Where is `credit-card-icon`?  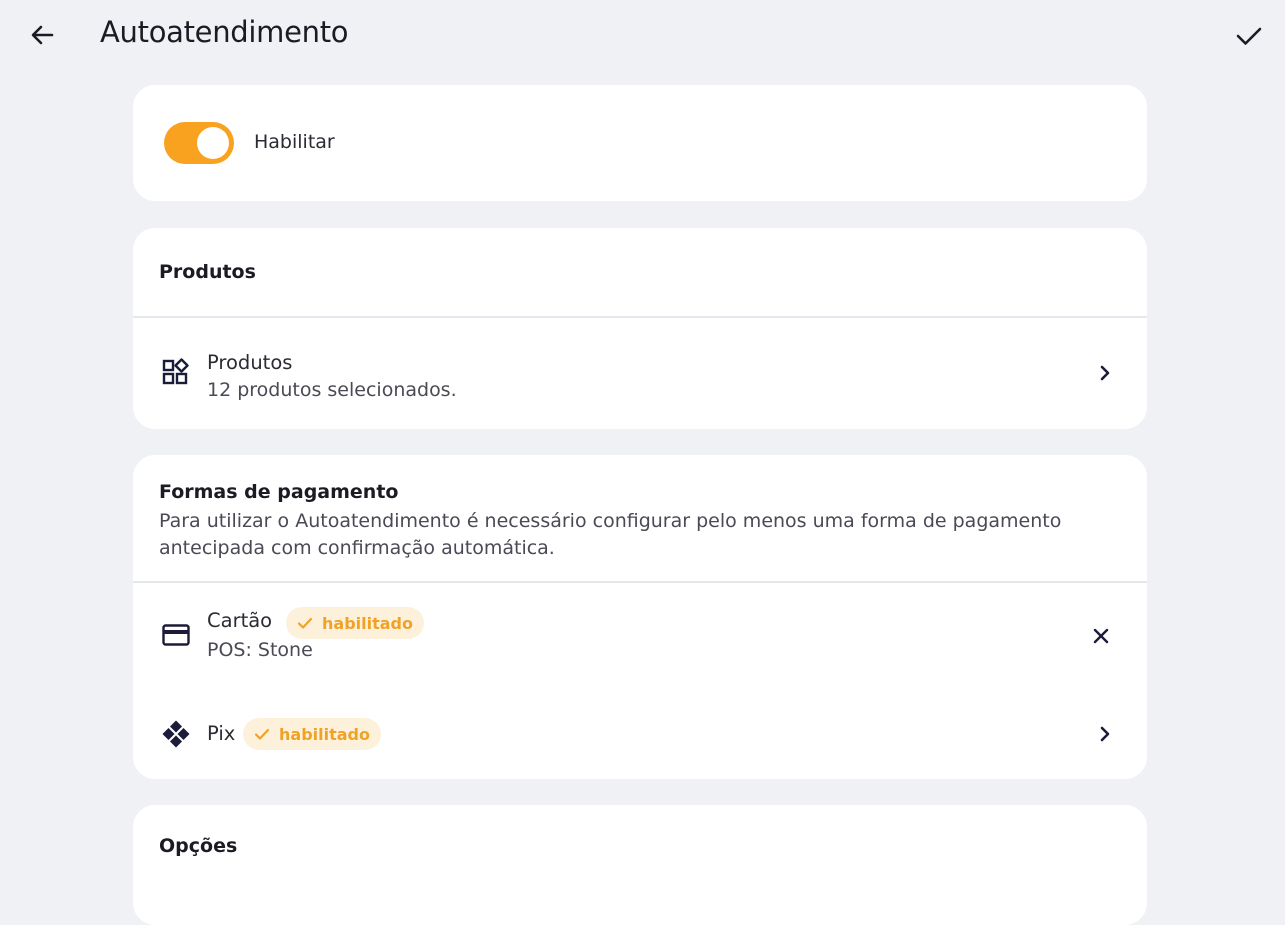
credit-card-icon is located at coordinates (176, 635).